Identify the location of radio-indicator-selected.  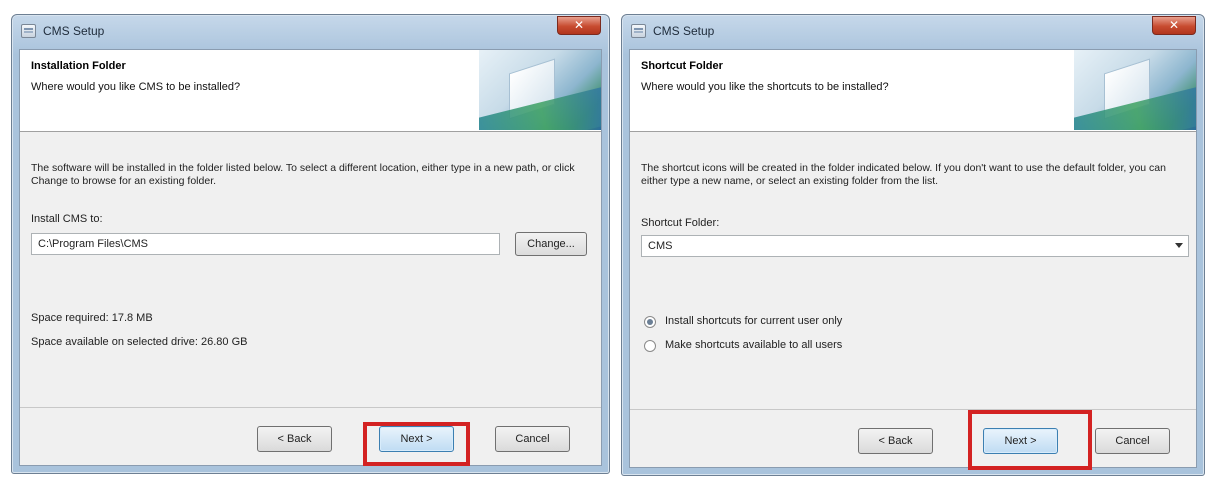
(650, 322).